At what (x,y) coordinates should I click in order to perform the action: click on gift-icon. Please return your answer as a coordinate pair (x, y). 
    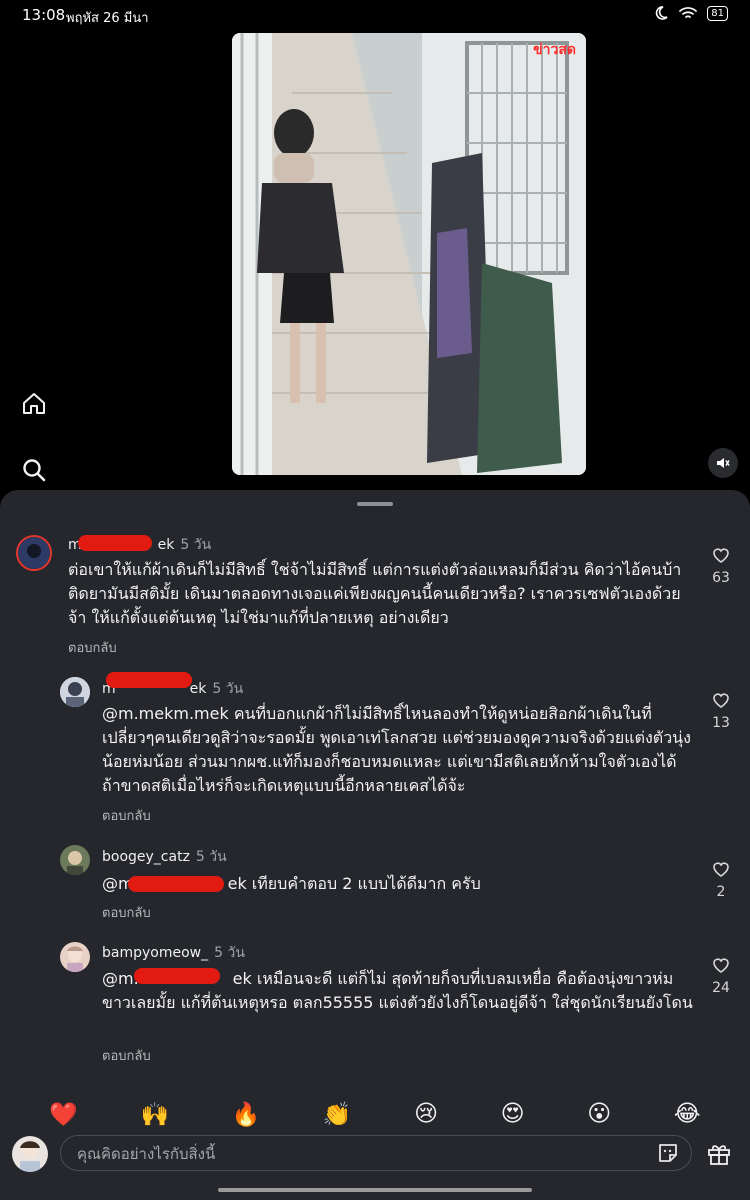
    Looking at the image, I should click on (719, 1155).